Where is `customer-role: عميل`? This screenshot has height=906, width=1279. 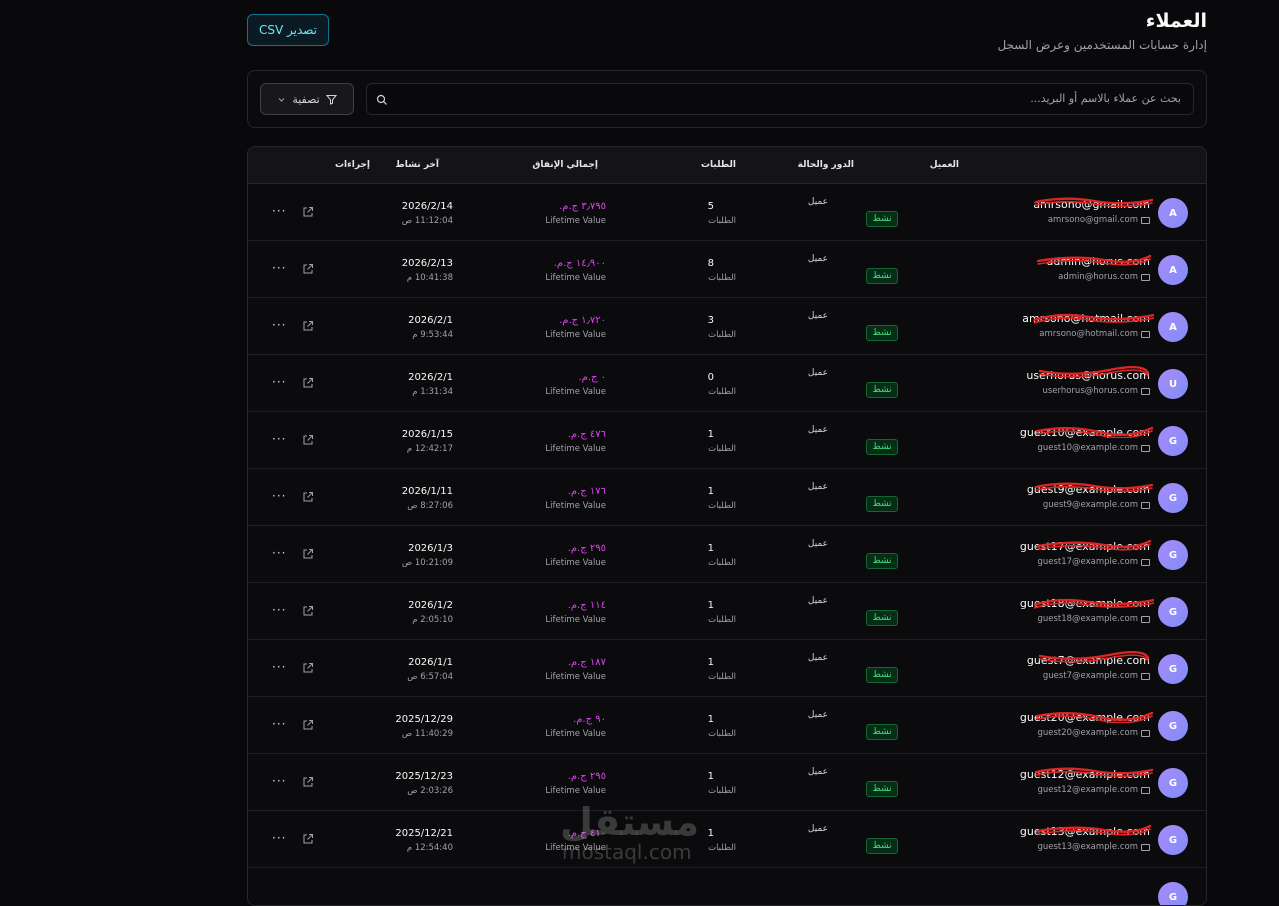
customer-role: عميل is located at coordinates (817, 601).